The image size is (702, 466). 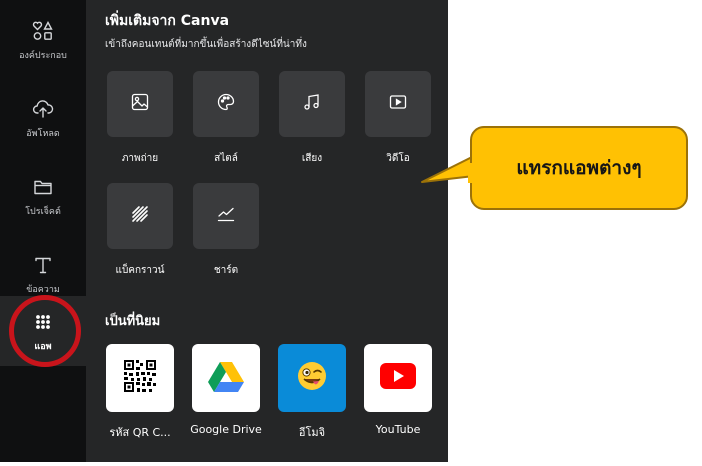 I want to click on category-audio-button, so click(x=312, y=104).